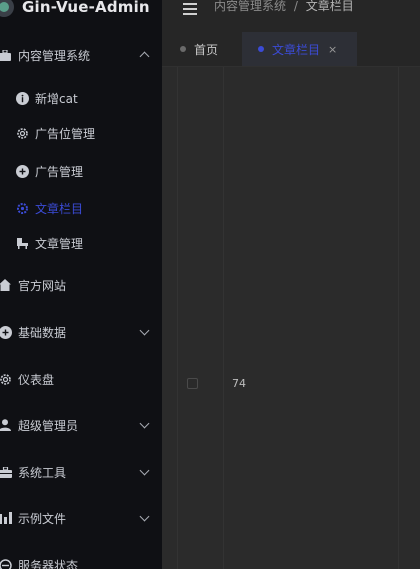  Describe the element at coordinates (65, 133) in the screenshot. I see `menu-label: 广告位管理` at that location.